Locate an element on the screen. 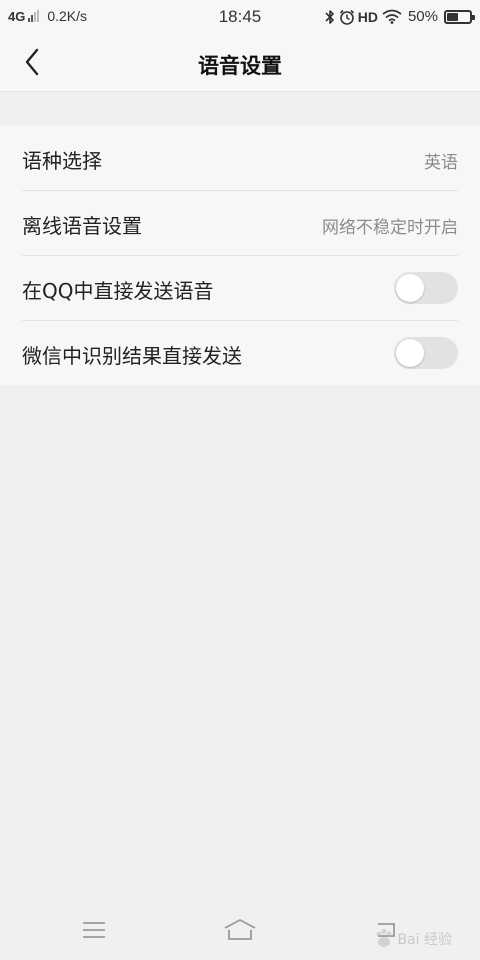  wifi-icon is located at coordinates (392, 16).